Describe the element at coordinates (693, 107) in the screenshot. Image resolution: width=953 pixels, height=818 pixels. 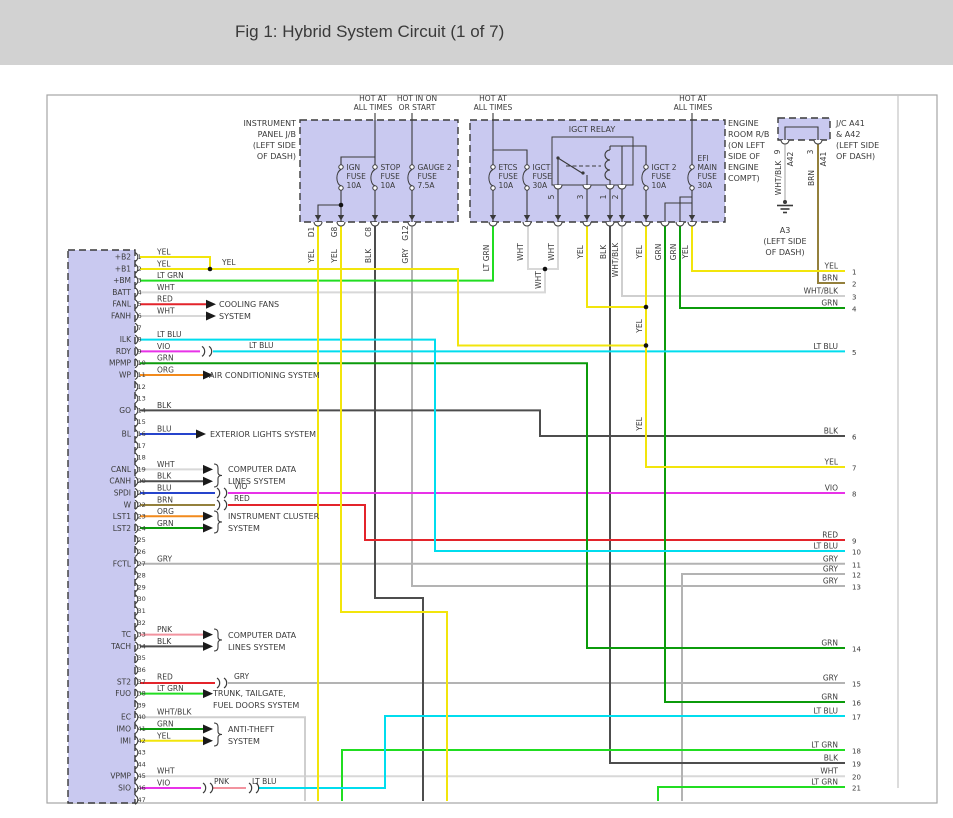
I see `svg-text: ALL TIMES` at that location.